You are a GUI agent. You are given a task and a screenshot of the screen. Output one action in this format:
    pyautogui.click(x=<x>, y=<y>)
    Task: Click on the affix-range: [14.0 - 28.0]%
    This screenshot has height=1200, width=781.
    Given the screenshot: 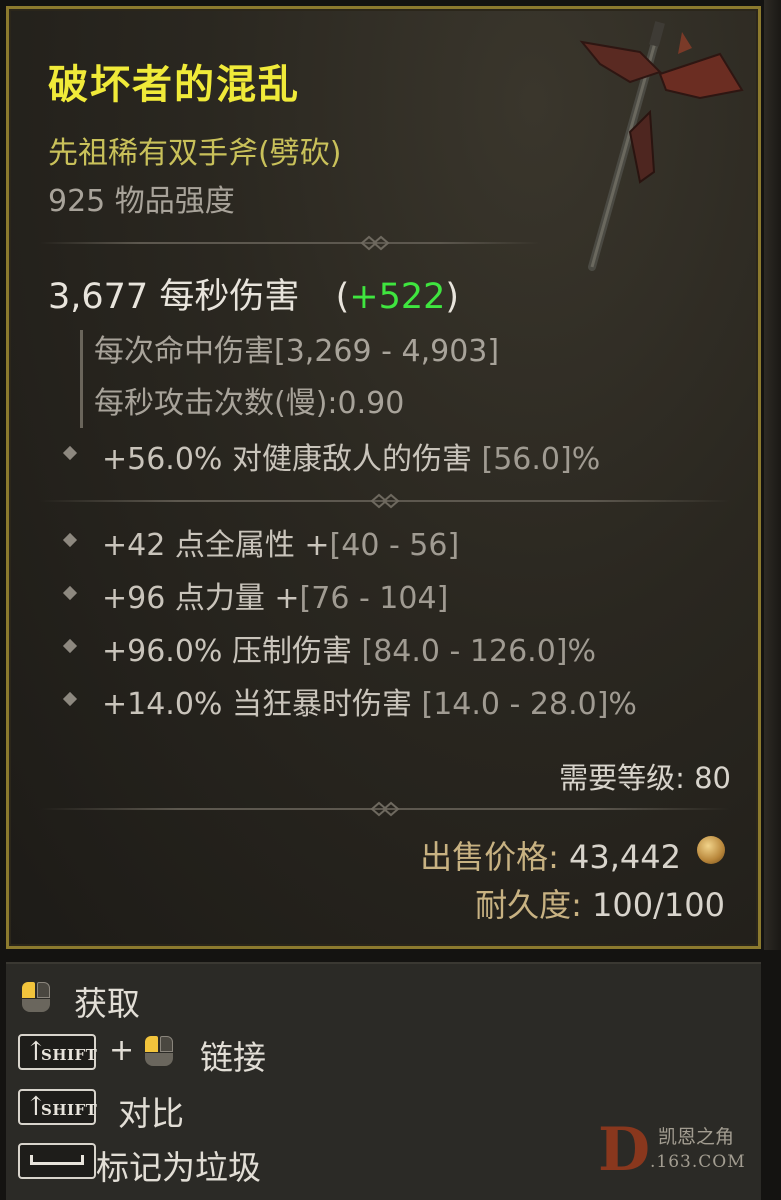 What is the action you would take?
    pyautogui.click(x=529, y=704)
    